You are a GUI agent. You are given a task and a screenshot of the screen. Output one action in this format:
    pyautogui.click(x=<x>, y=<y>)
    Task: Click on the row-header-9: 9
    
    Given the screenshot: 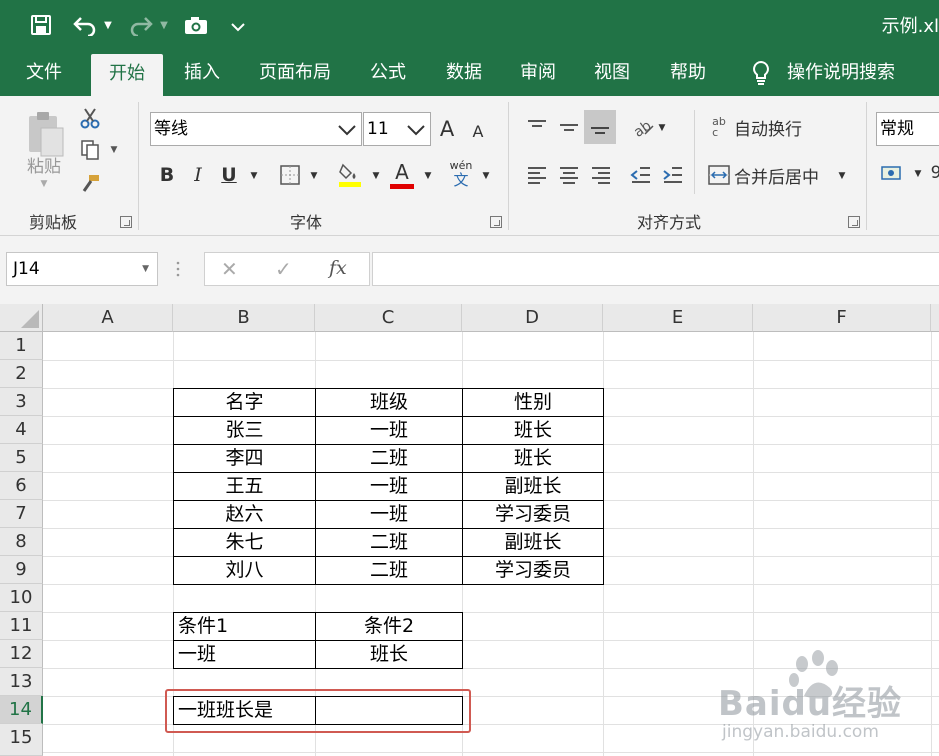 What is the action you would take?
    pyautogui.click(x=21, y=570)
    